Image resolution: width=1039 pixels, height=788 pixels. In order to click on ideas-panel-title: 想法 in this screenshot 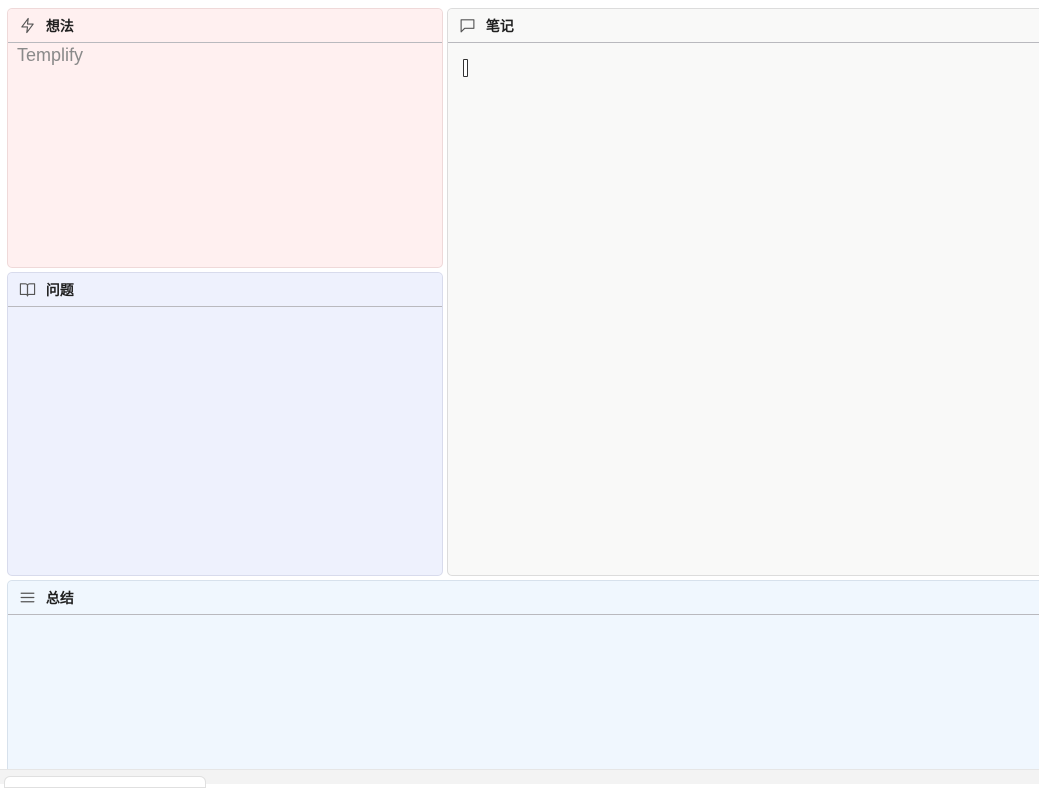, I will do `click(60, 26)`.